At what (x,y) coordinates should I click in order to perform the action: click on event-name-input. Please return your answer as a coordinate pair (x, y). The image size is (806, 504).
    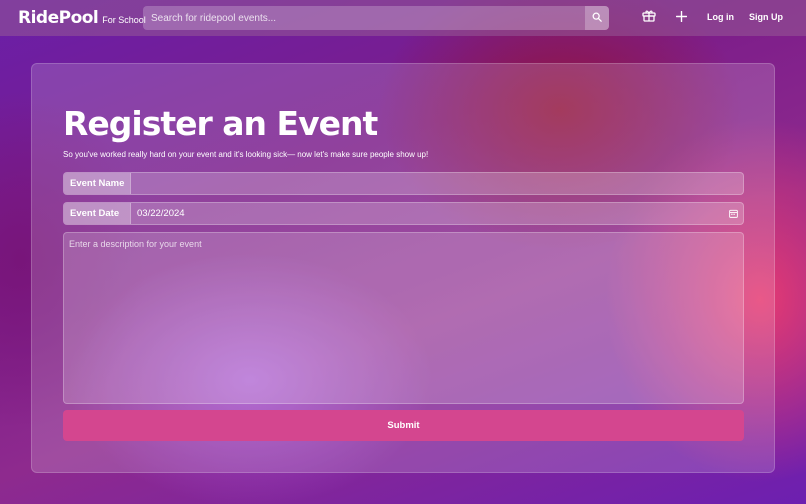
    Looking at the image, I should click on (437, 183).